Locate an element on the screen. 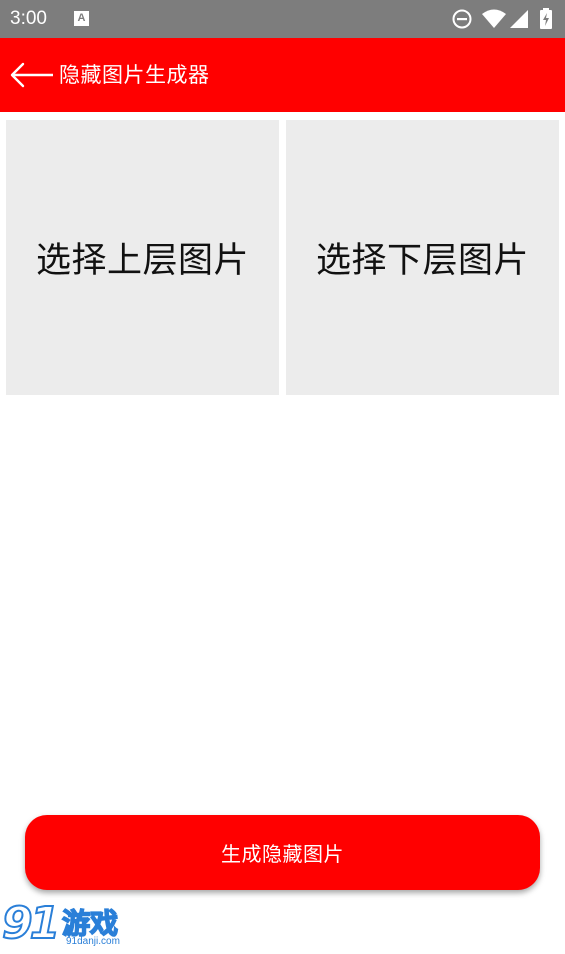 This screenshot has height=954, width=565. select-lower-image-button: 选择下层图片 is located at coordinates (422, 257).